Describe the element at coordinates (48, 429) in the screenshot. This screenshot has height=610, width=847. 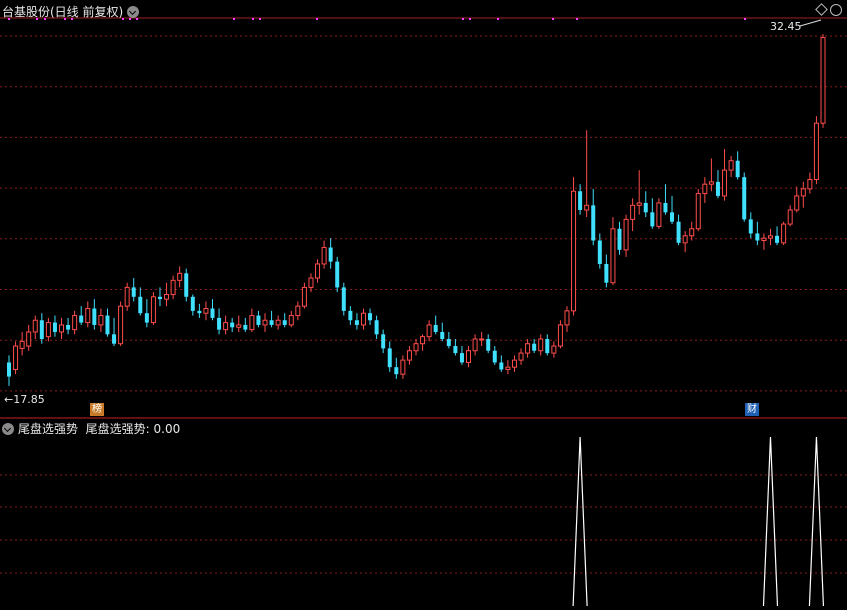
I see `indicator-name: 尾盘选强势` at that location.